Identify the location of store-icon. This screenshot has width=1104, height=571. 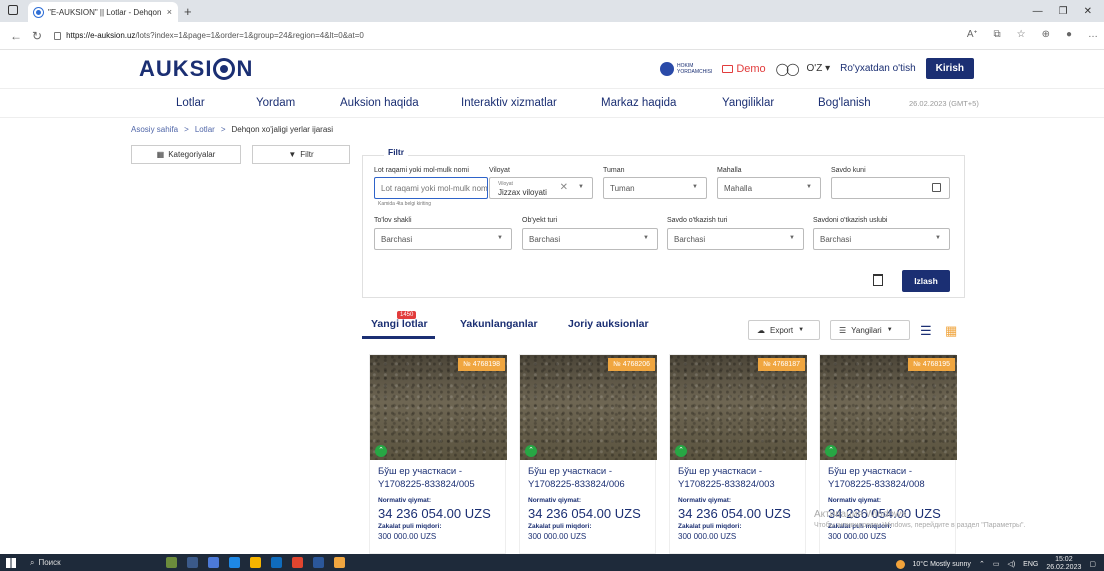
(213, 562).